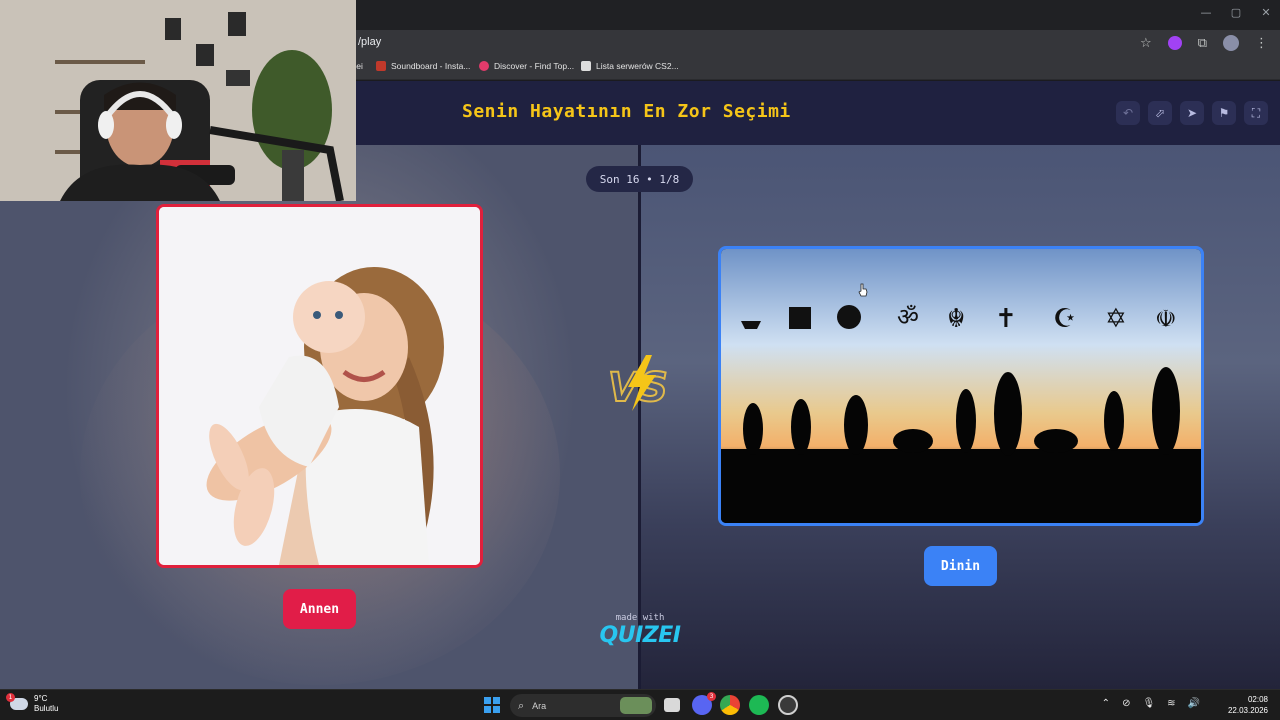 The height and width of the screenshot is (720, 1280). What do you see at coordinates (1174, 43) in the screenshot?
I see `extension-icon` at bounding box center [1174, 43].